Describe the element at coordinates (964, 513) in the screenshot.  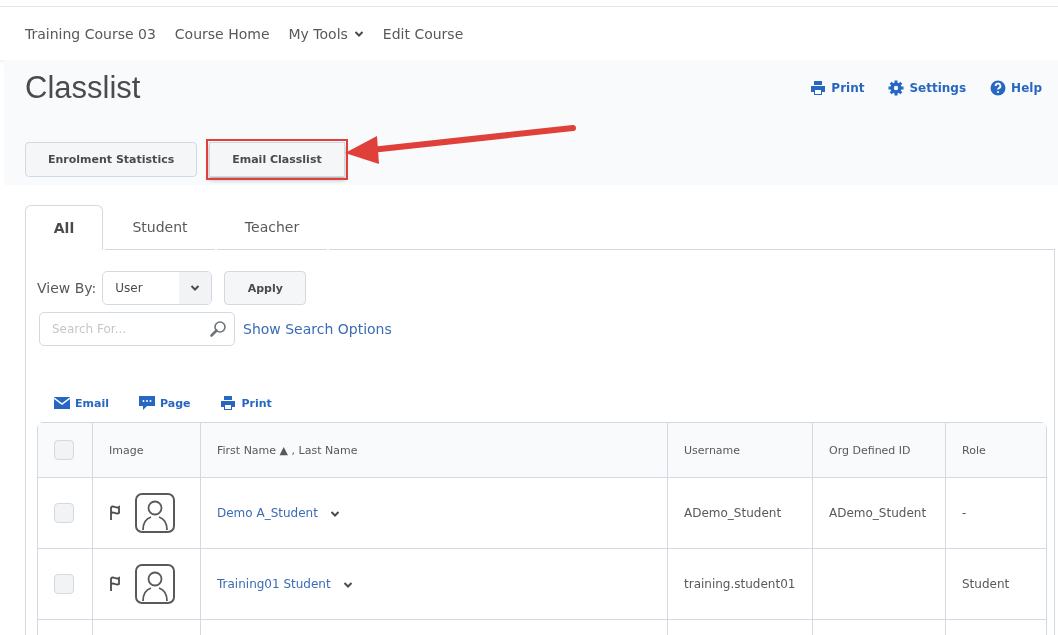
I see `table-cell: -` at that location.